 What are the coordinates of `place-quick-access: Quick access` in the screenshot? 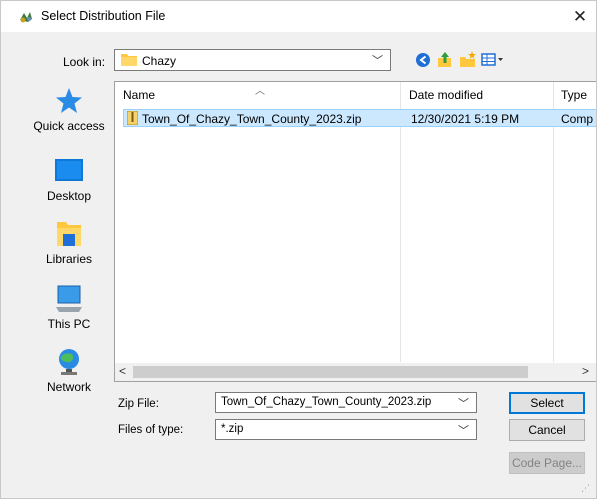 It's located at (69, 109).